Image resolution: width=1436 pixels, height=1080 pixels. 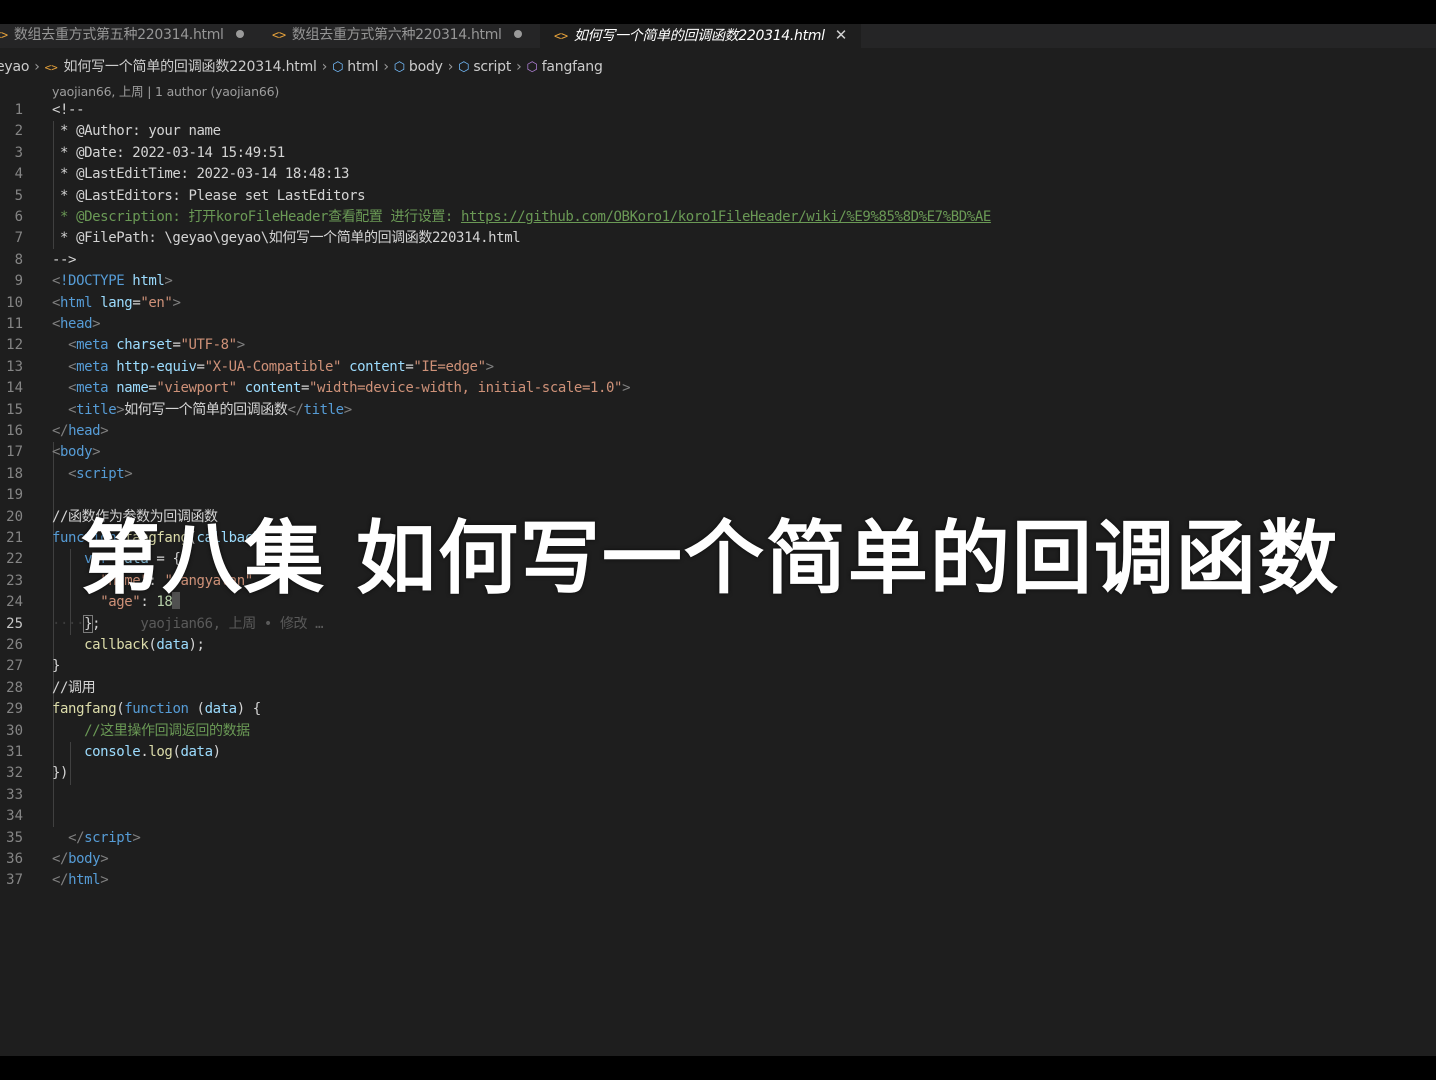 What do you see at coordinates (718, 153) in the screenshot?
I see `code-line: 3 * @Date: 2022-03-14 15:49:51` at bounding box center [718, 153].